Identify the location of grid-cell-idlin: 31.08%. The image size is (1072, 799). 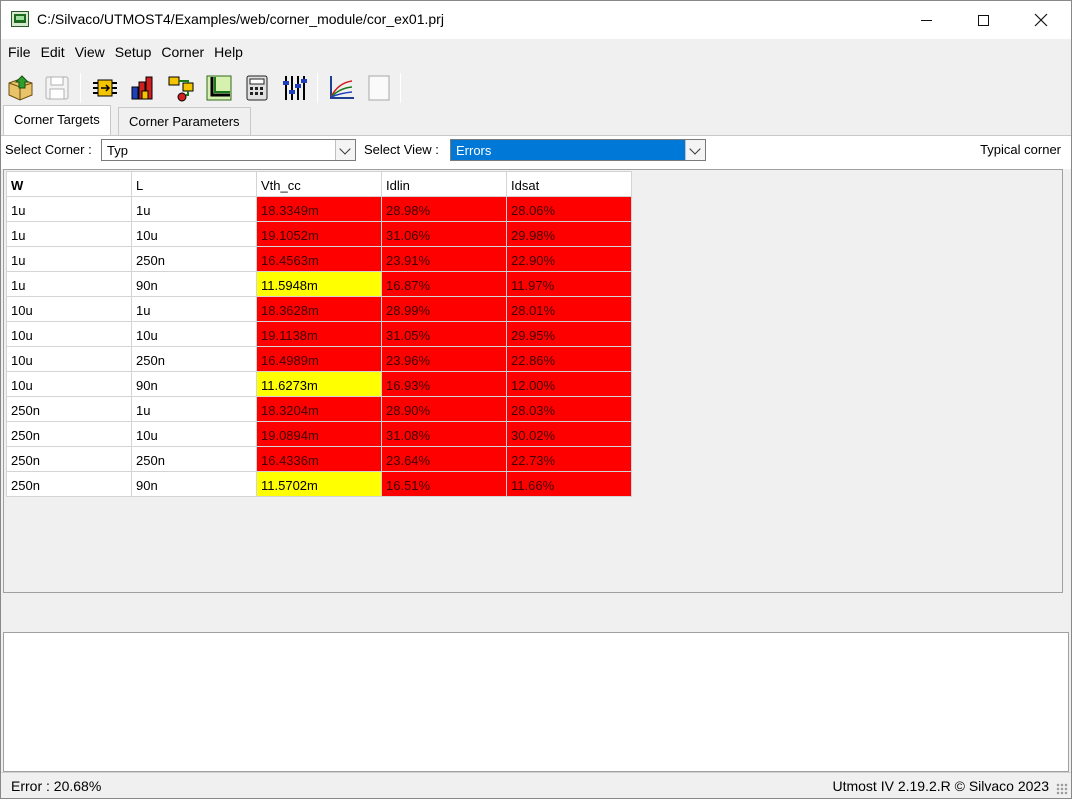
(444, 434).